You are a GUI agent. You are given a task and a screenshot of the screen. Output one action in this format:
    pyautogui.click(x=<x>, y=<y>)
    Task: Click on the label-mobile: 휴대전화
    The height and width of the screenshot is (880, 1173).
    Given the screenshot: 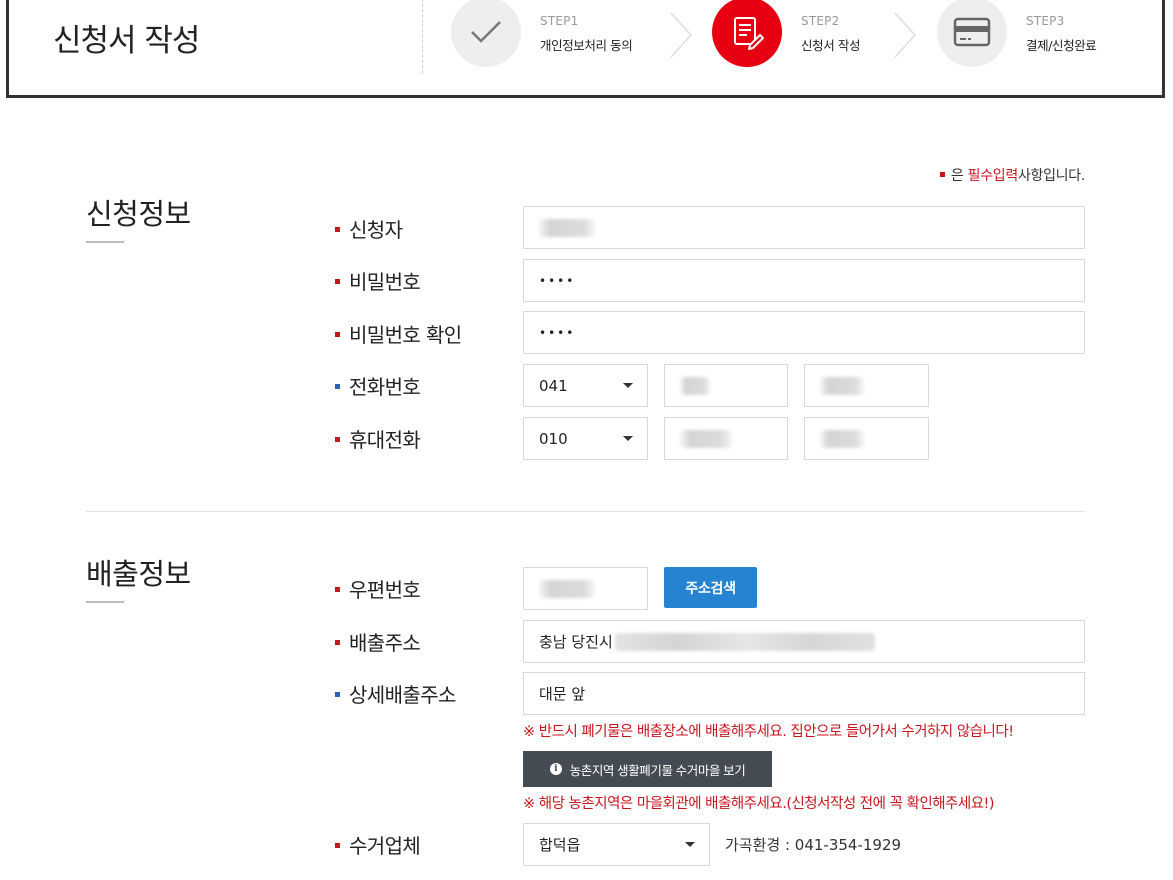 What is the action you would take?
    pyautogui.click(x=378, y=438)
    